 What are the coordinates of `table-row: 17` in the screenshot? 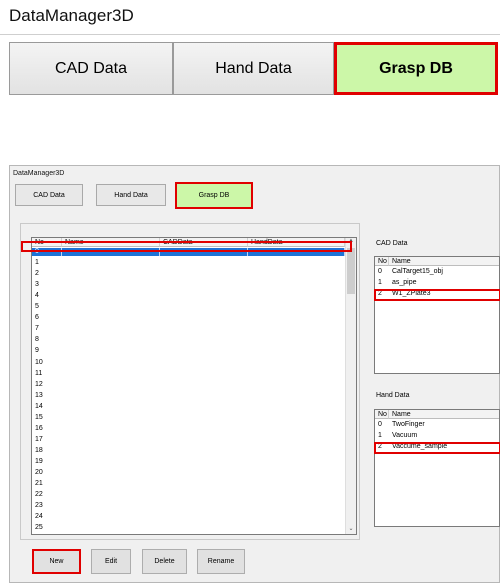 It's located at (188, 440).